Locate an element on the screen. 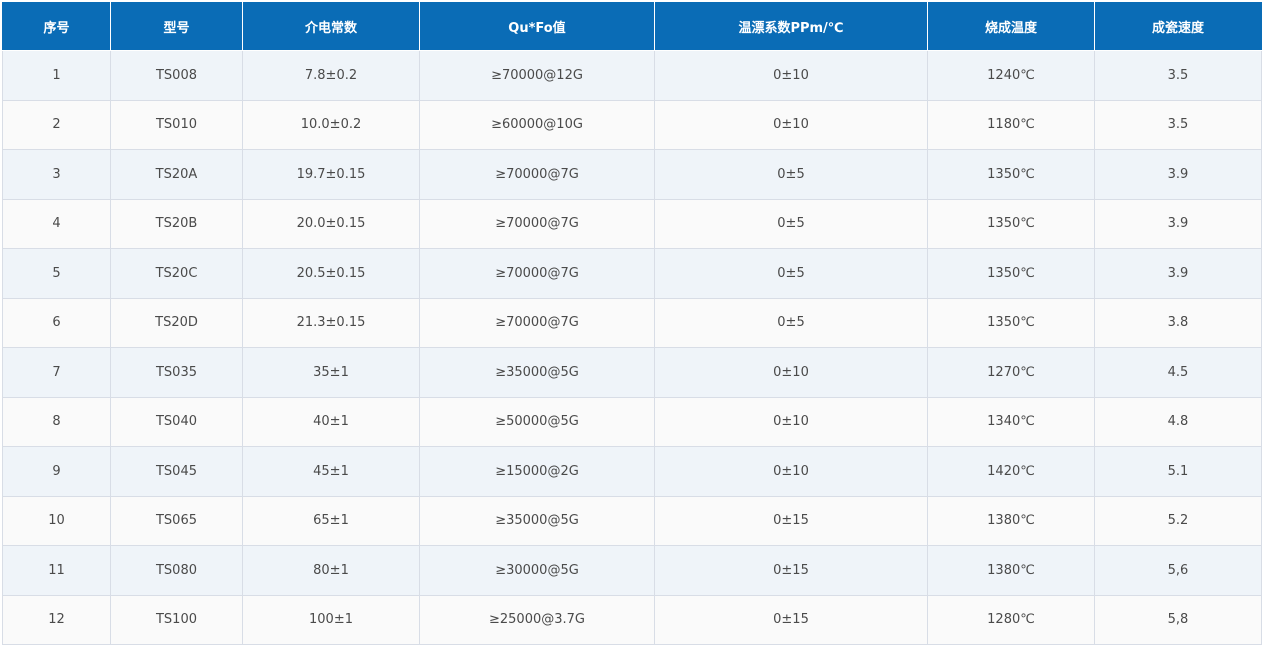 The height and width of the screenshot is (646, 1262). cell-model: TS008 is located at coordinates (176, 75).